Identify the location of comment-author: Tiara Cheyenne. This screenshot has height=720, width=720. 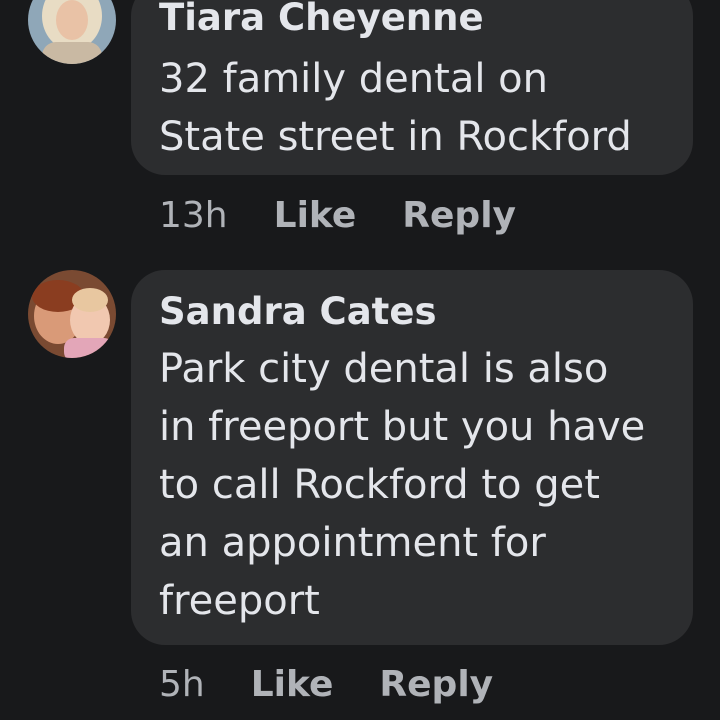
(416, 20).